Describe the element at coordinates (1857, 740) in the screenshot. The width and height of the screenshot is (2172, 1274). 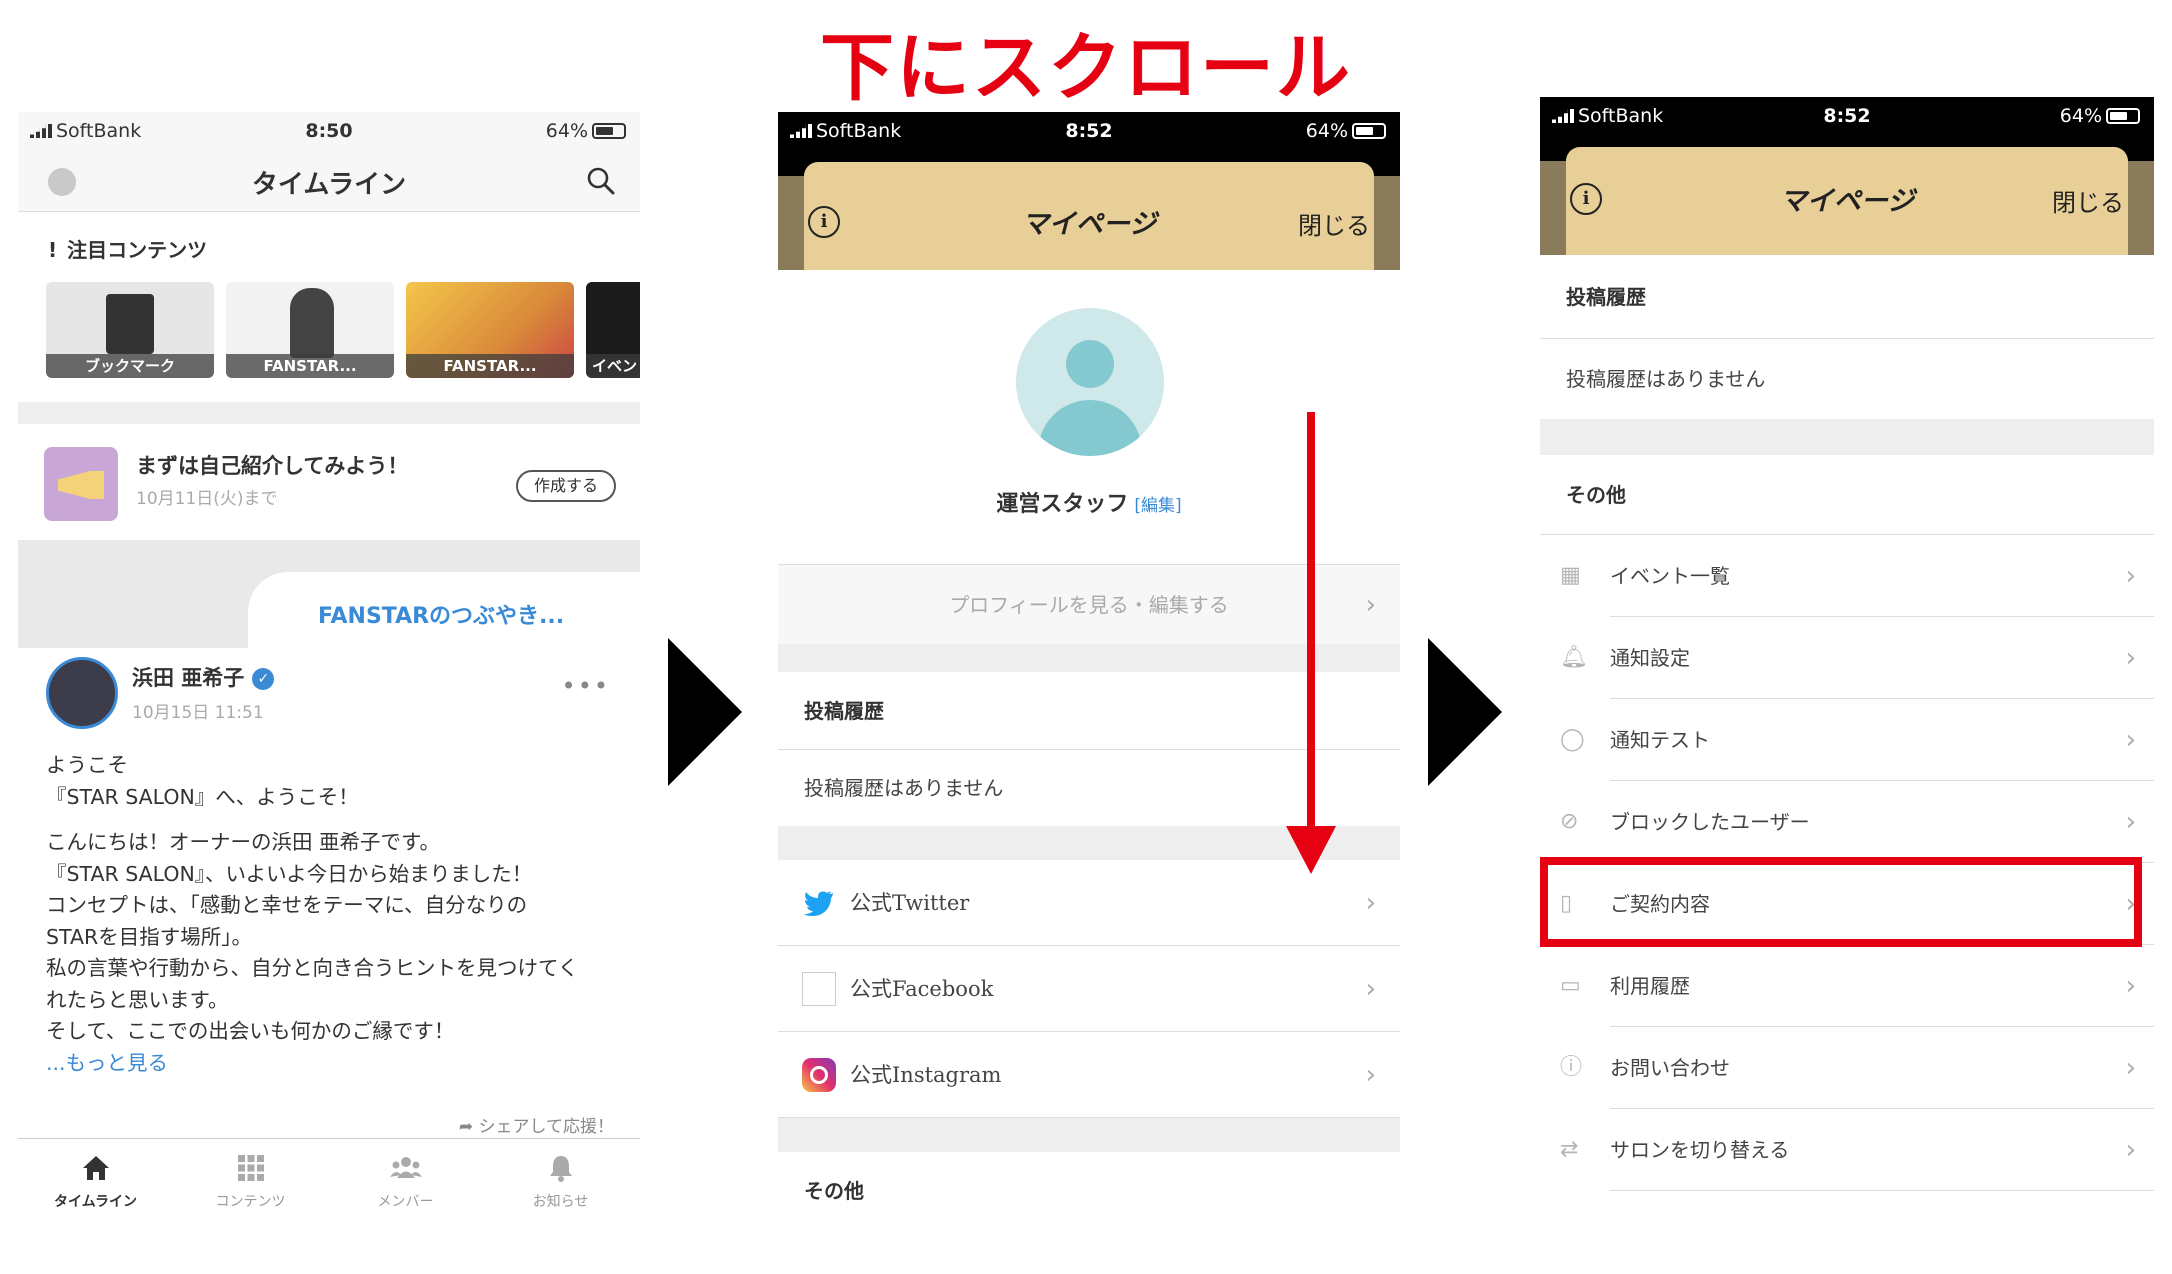
I see `menu-notification-test: ◯ 通知テスト ›` at that location.